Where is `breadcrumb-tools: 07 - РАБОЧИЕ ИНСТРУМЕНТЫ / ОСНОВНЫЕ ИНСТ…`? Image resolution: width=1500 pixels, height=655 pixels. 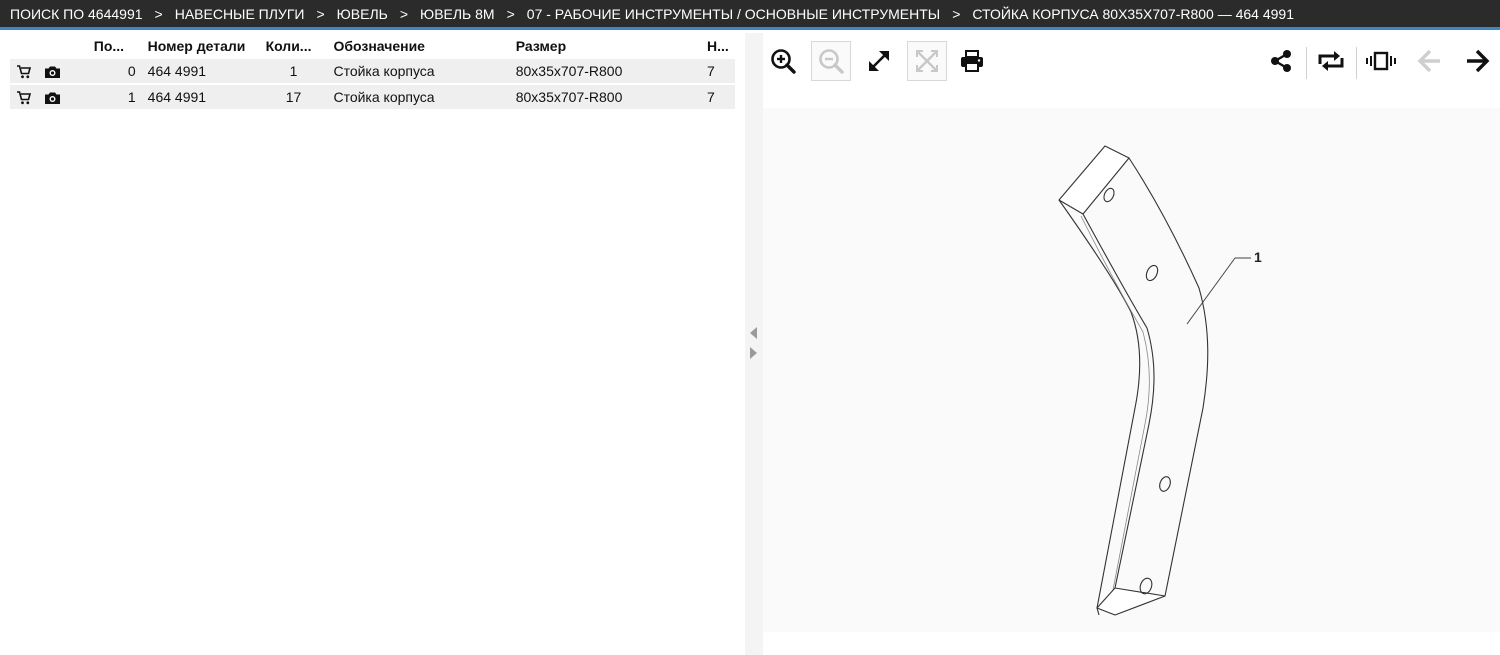
breadcrumb-tools: 07 - РАБОЧИЕ ИНСТРУМЕНТЫ / ОСНОВНЫЕ ИНСТ… is located at coordinates (733, 14).